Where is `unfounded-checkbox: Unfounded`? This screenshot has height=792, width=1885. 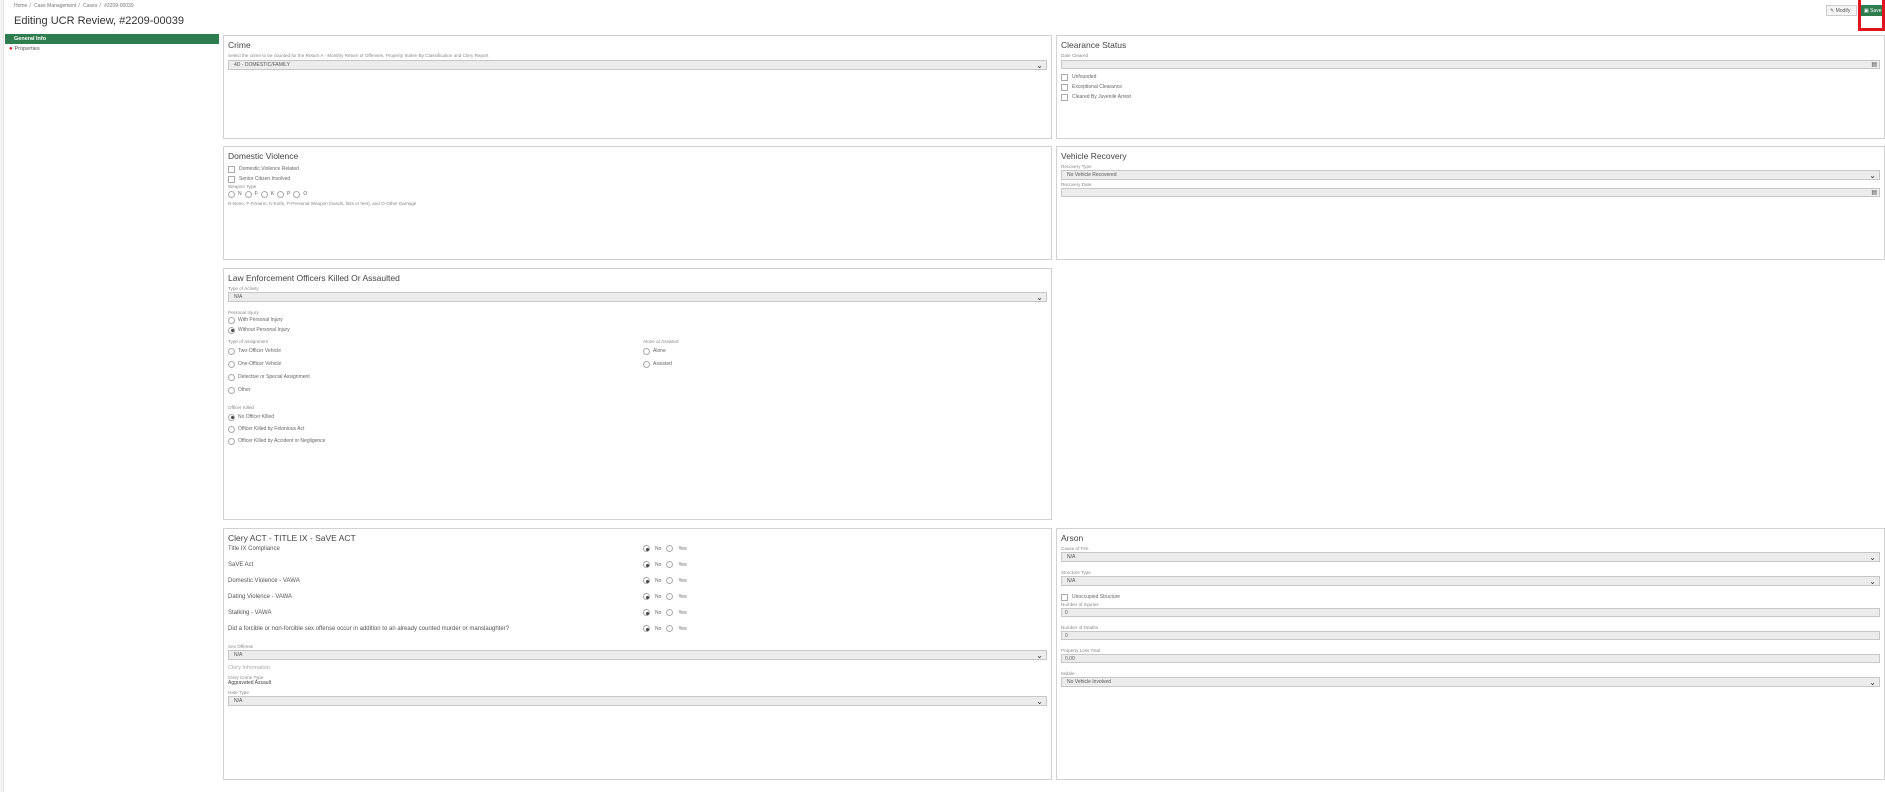 unfounded-checkbox: Unfounded is located at coordinates (1470, 77).